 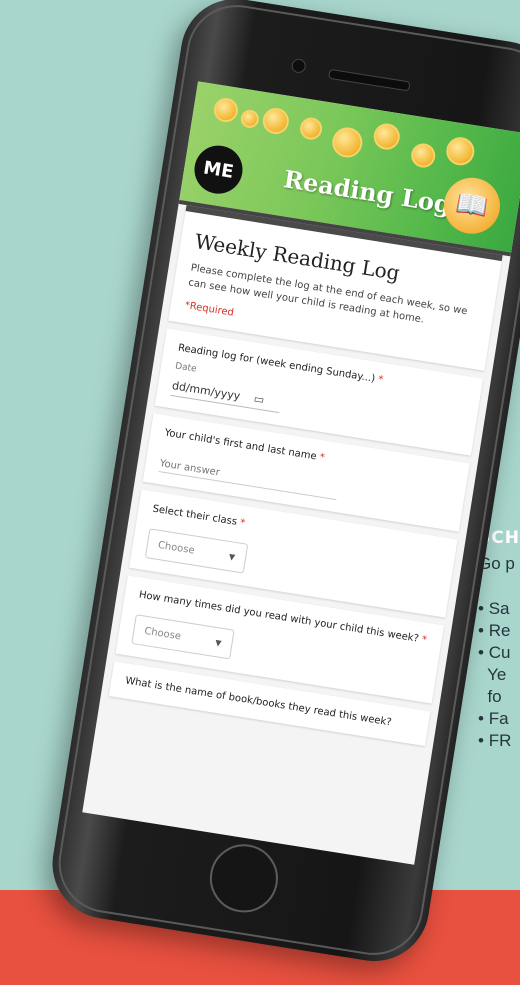 I want to click on name-input, so click(x=248, y=478).